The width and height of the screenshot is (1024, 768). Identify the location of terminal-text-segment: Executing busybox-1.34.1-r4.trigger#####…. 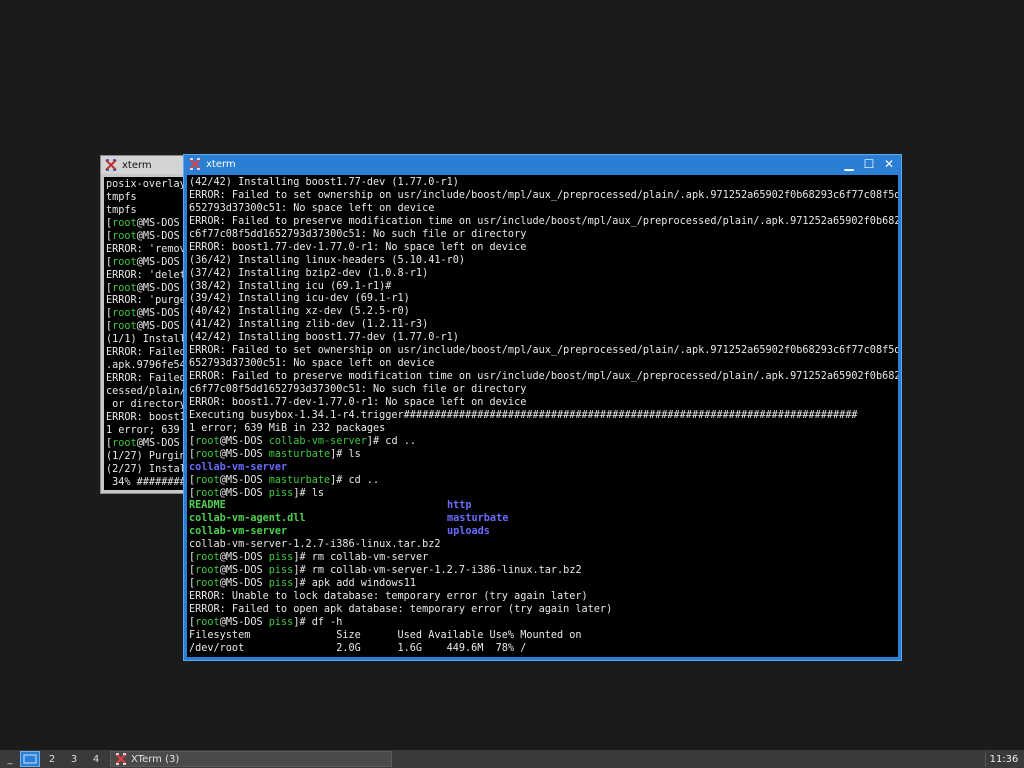
(523, 415).